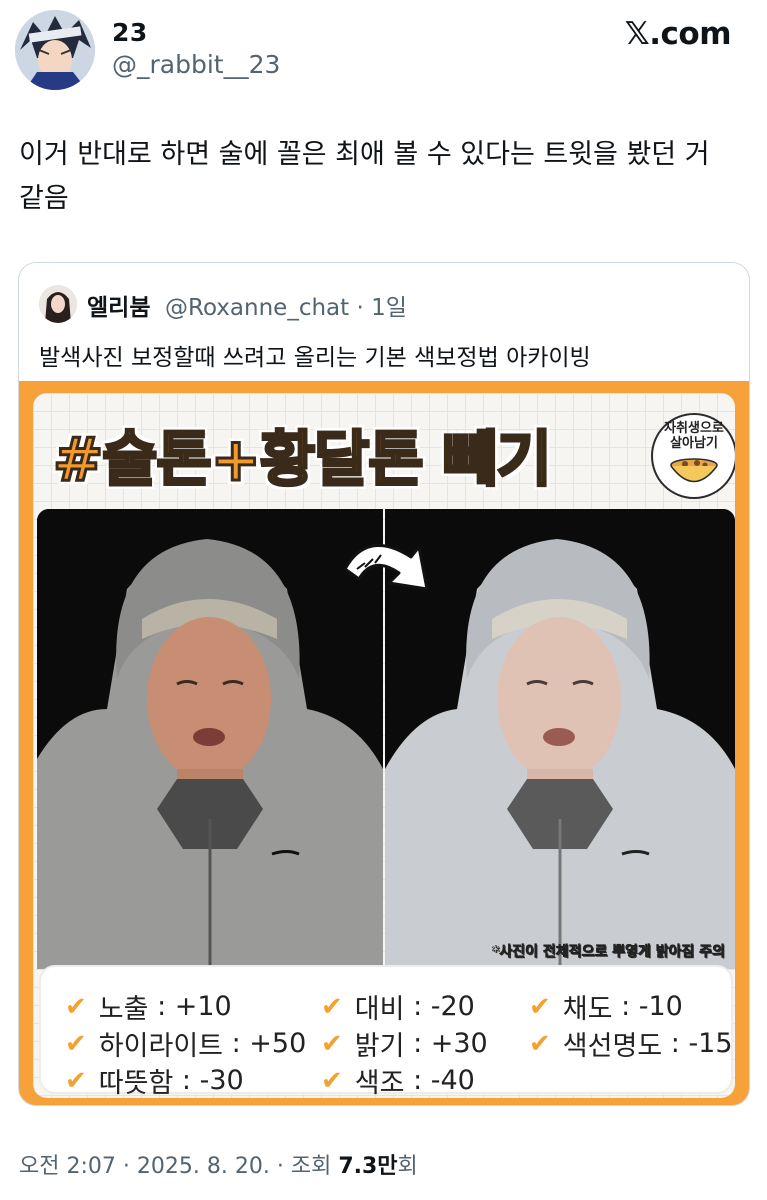 The height and width of the screenshot is (1200, 767). What do you see at coordinates (257, 308) in the screenshot?
I see `quote-author-handle: @Roxanne_chat` at bounding box center [257, 308].